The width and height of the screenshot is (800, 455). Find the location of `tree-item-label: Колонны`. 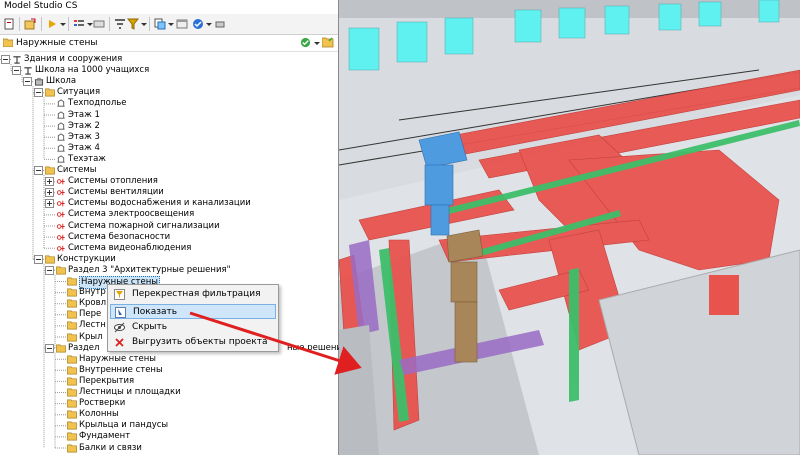

tree-item-label: Колонны is located at coordinates (99, 414).